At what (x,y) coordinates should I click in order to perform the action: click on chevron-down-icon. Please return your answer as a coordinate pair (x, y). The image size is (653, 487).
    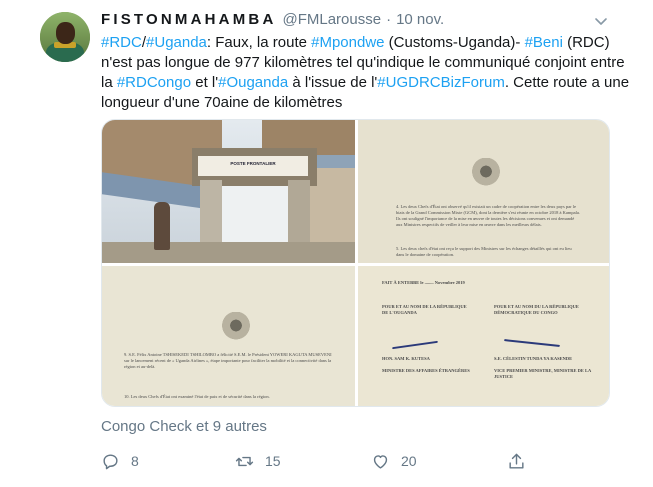
    Looking at the image, I should click on (601, 21).